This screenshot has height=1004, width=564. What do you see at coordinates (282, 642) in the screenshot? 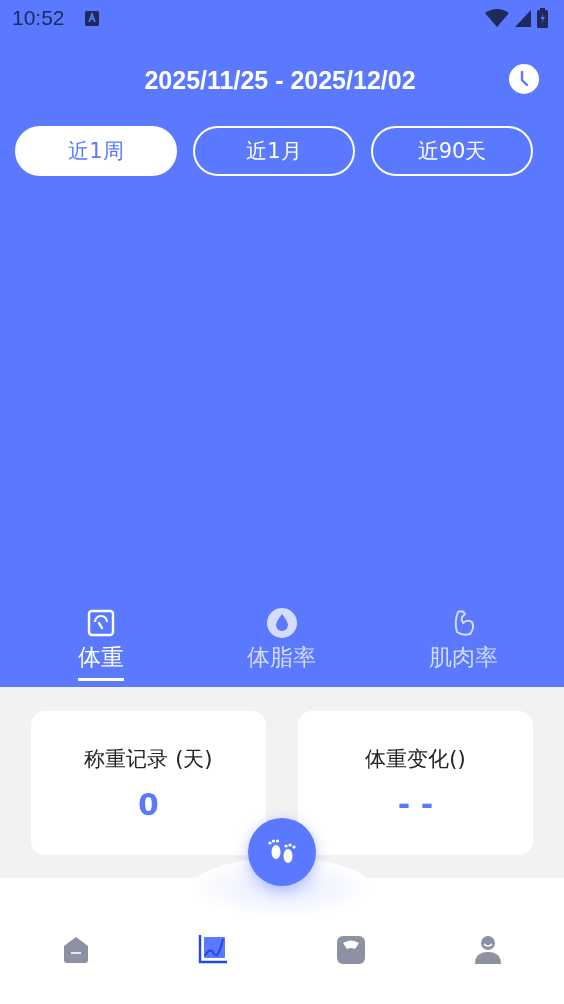
I see `metric-tab: 体脂率` at bounding box center [282, 642].